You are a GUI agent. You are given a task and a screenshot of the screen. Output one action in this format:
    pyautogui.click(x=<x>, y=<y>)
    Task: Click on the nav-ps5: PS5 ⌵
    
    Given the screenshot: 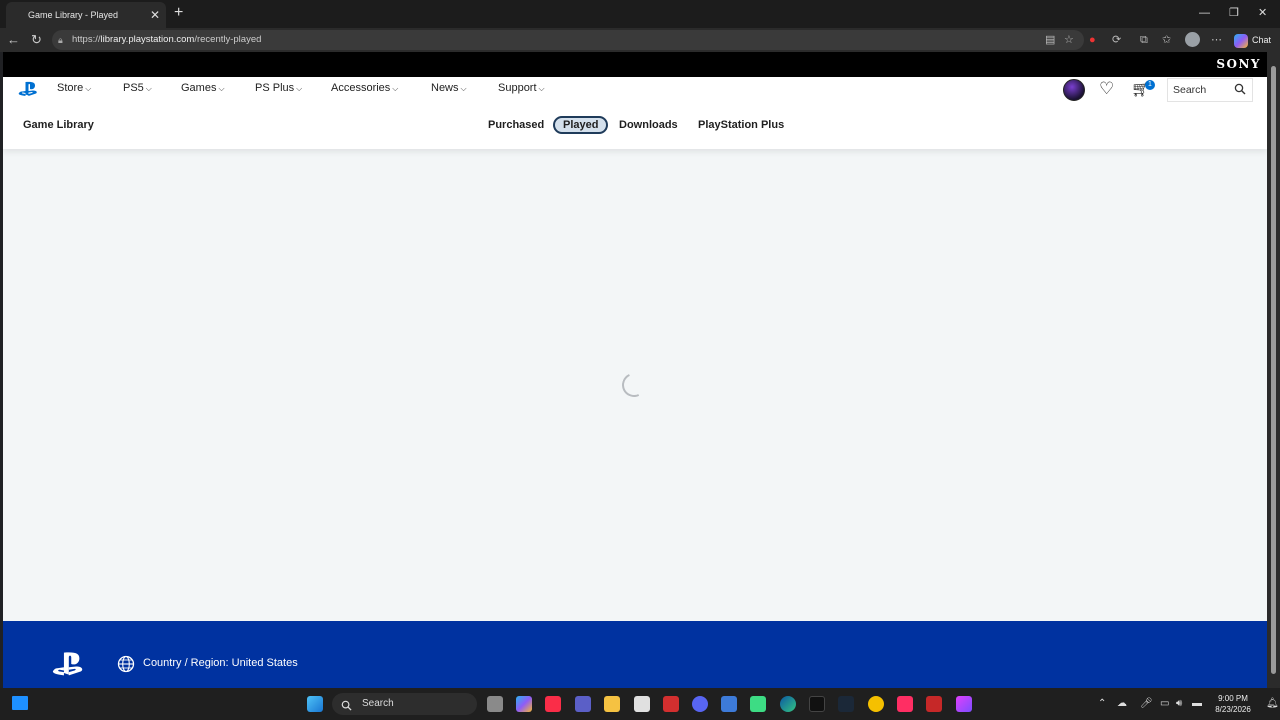 What is the action you would take?
    pyautogui.click(x=137, y=88)
    